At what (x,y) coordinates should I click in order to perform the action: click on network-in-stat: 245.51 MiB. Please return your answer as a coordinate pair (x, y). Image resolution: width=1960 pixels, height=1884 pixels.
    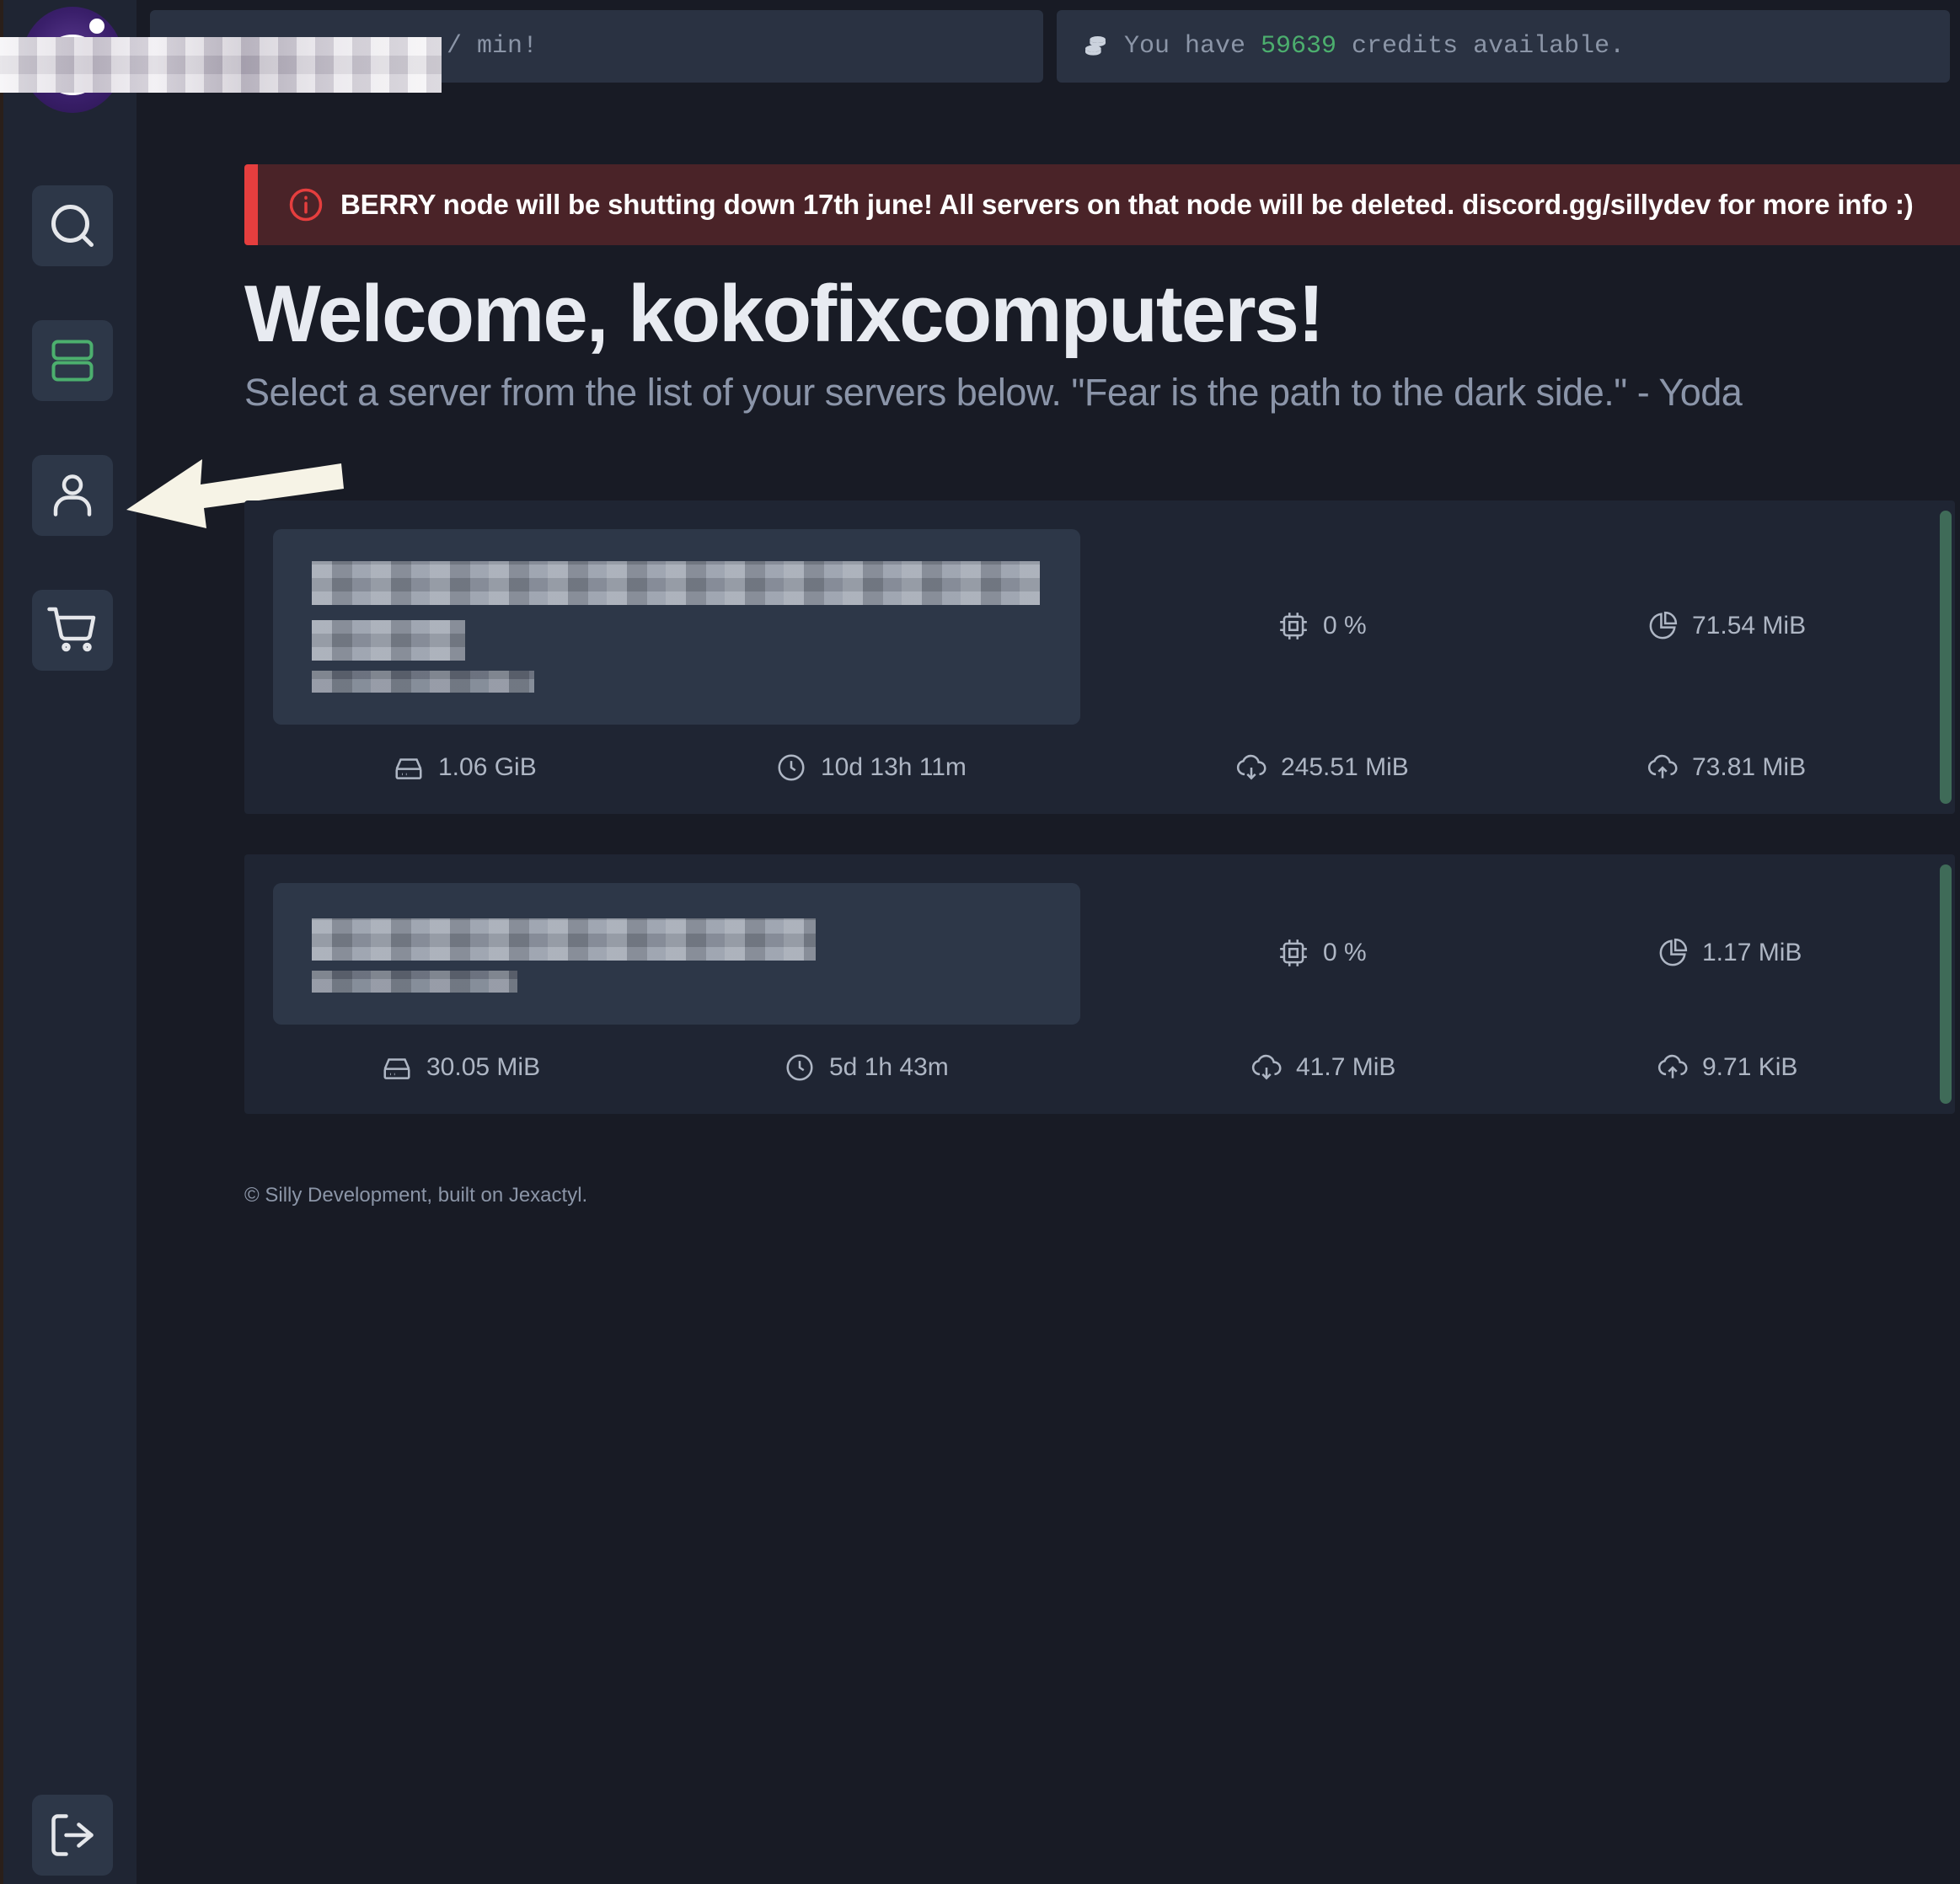
    Looking at the image, I should click on (1322, 768).